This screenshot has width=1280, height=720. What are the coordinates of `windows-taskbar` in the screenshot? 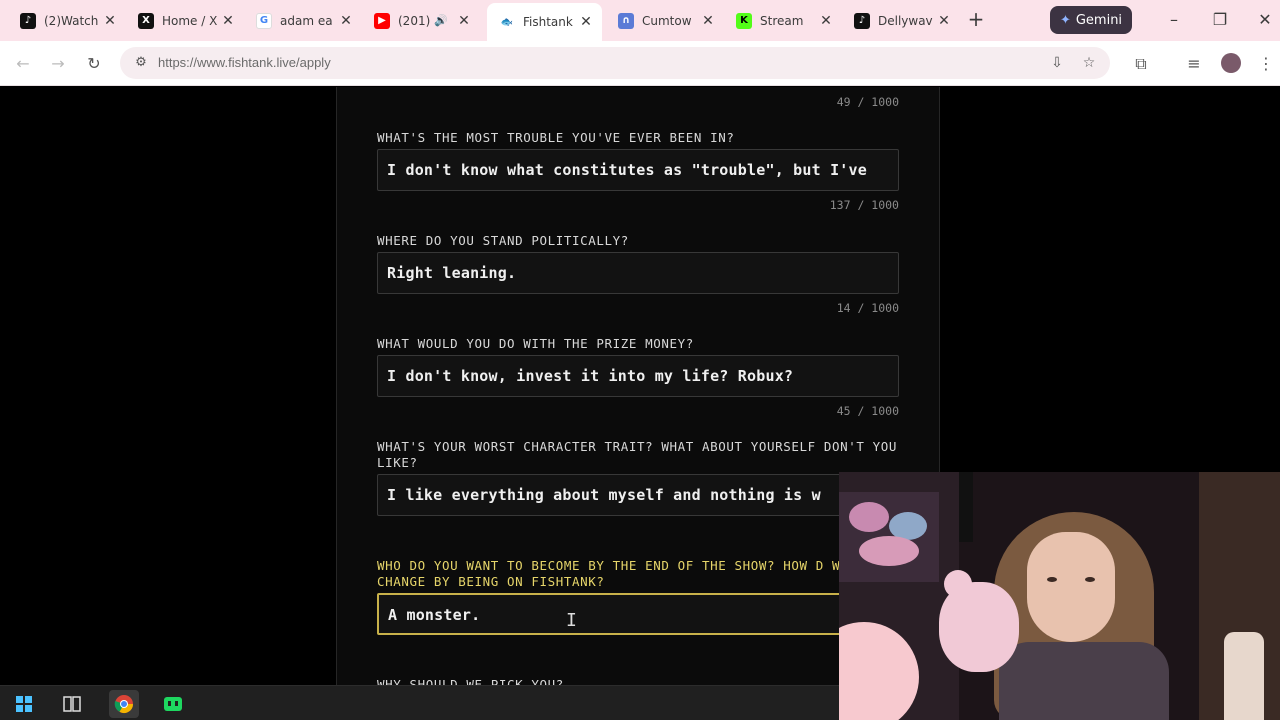 It's located at (419, 702).